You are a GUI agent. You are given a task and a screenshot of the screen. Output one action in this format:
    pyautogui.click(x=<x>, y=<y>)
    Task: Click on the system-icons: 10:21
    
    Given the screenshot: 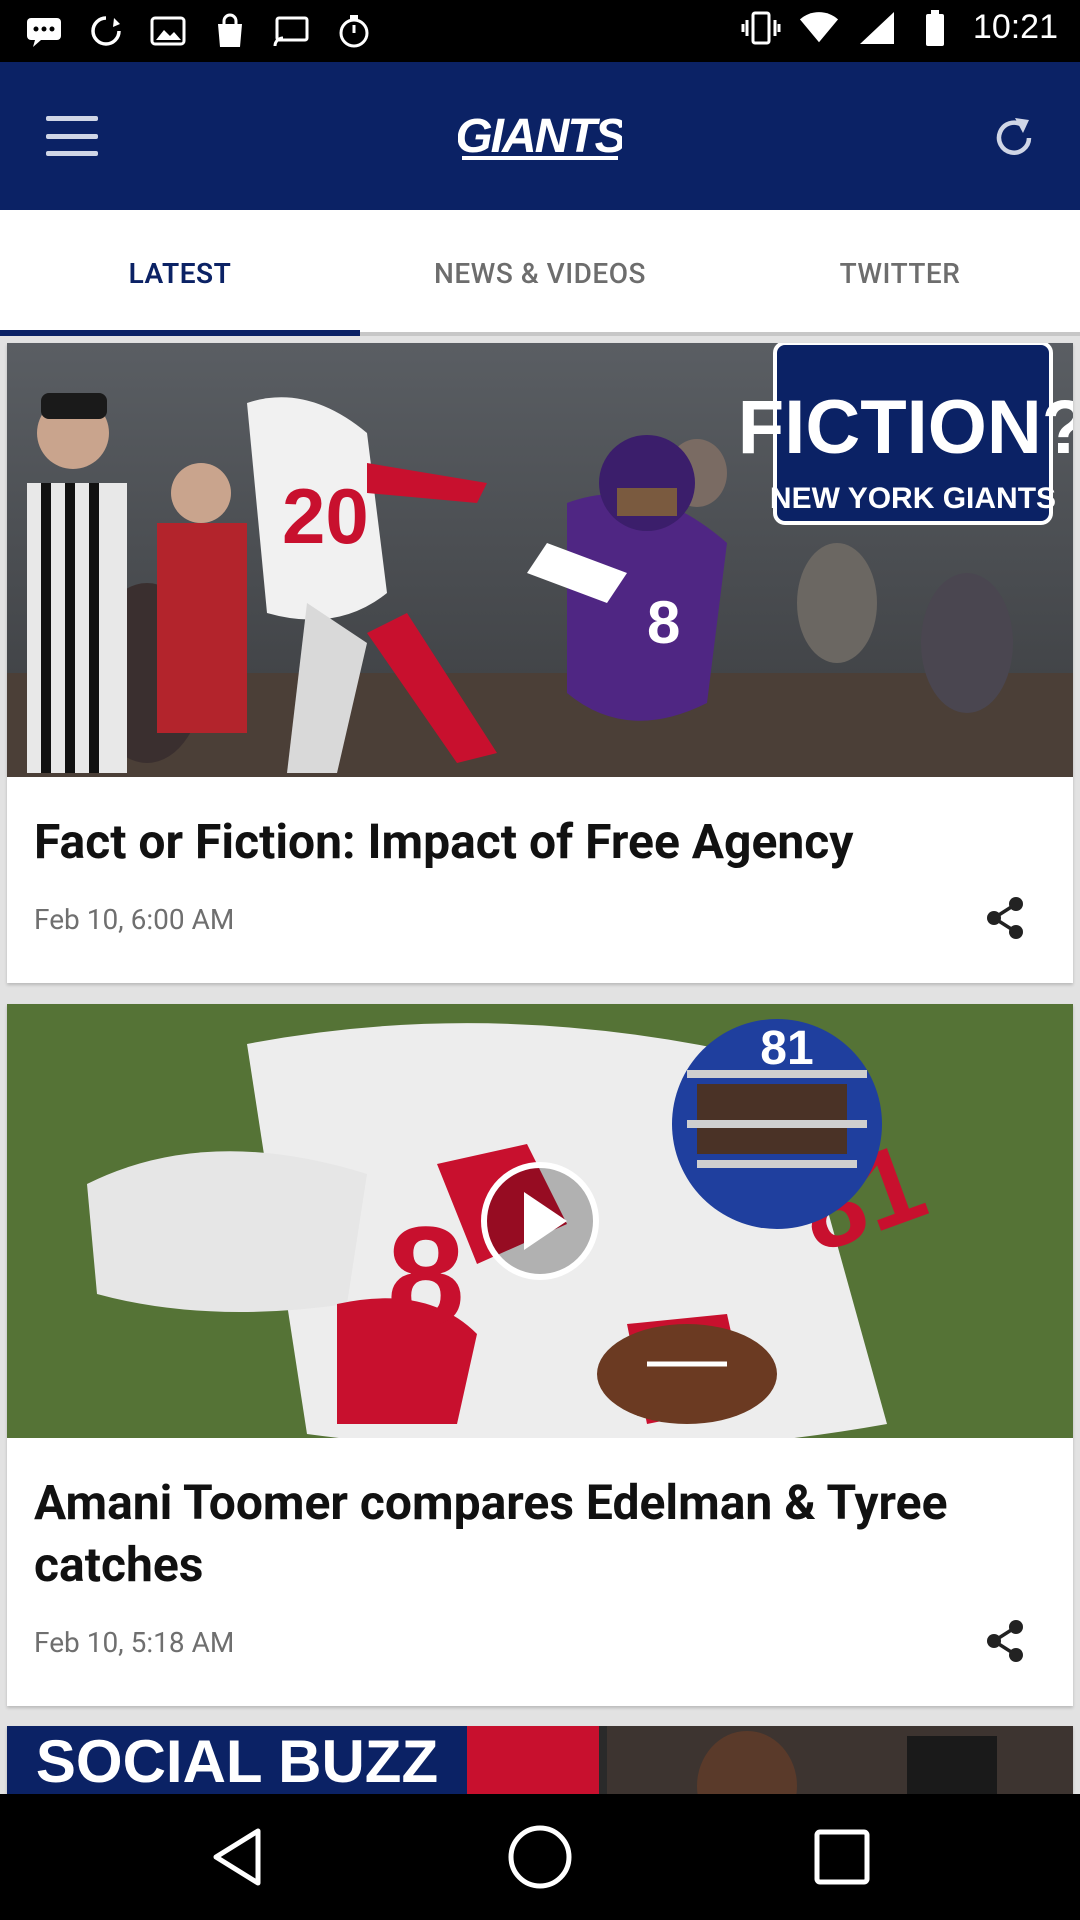 What is the action you would take?
    pyautogui.click(x=899, y=27)
    